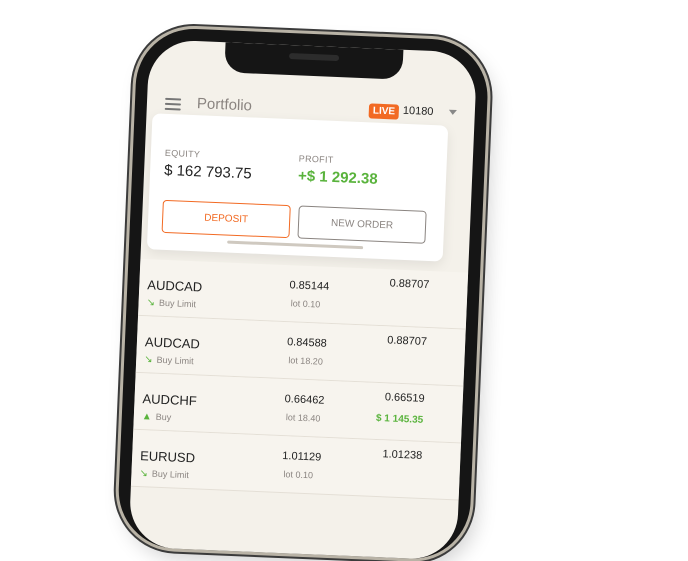  I want to click on order-type-label: Buy, so click(163, 417).